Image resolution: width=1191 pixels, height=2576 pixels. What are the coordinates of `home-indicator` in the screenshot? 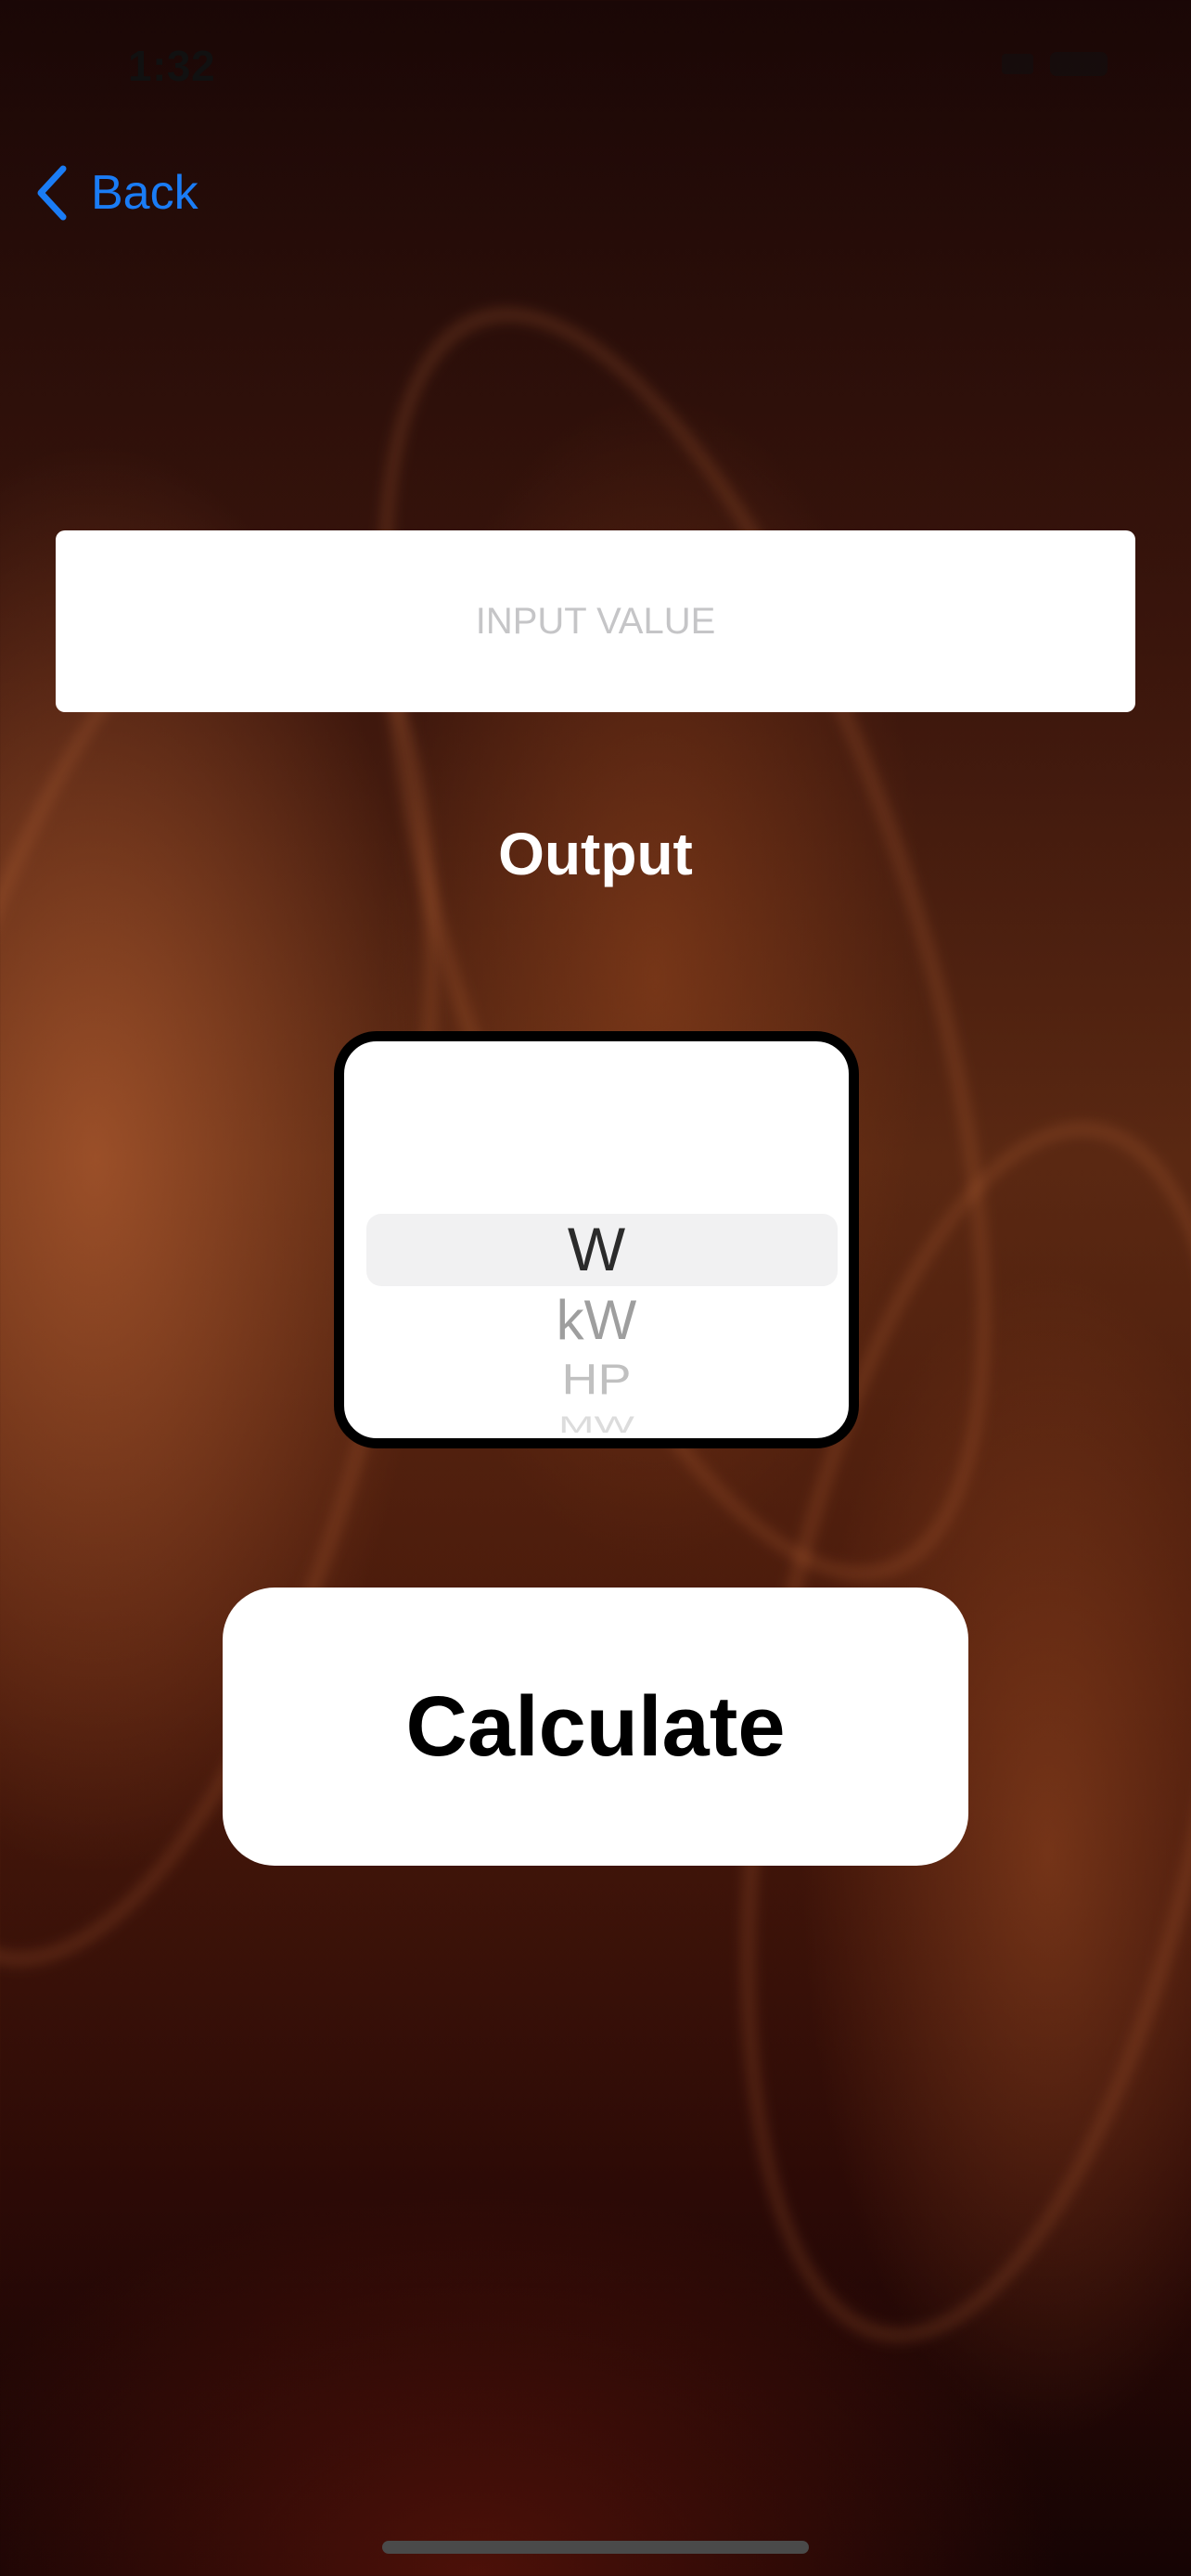 It's located at (595, 2547).